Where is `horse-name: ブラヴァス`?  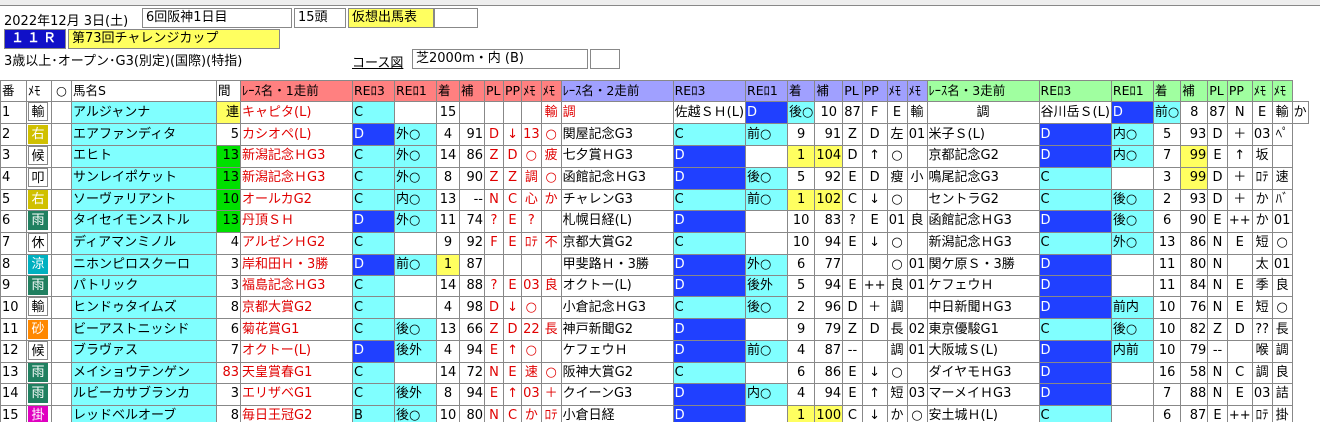 horse-name: ブラヴァス is located at coordinates (144, 351).